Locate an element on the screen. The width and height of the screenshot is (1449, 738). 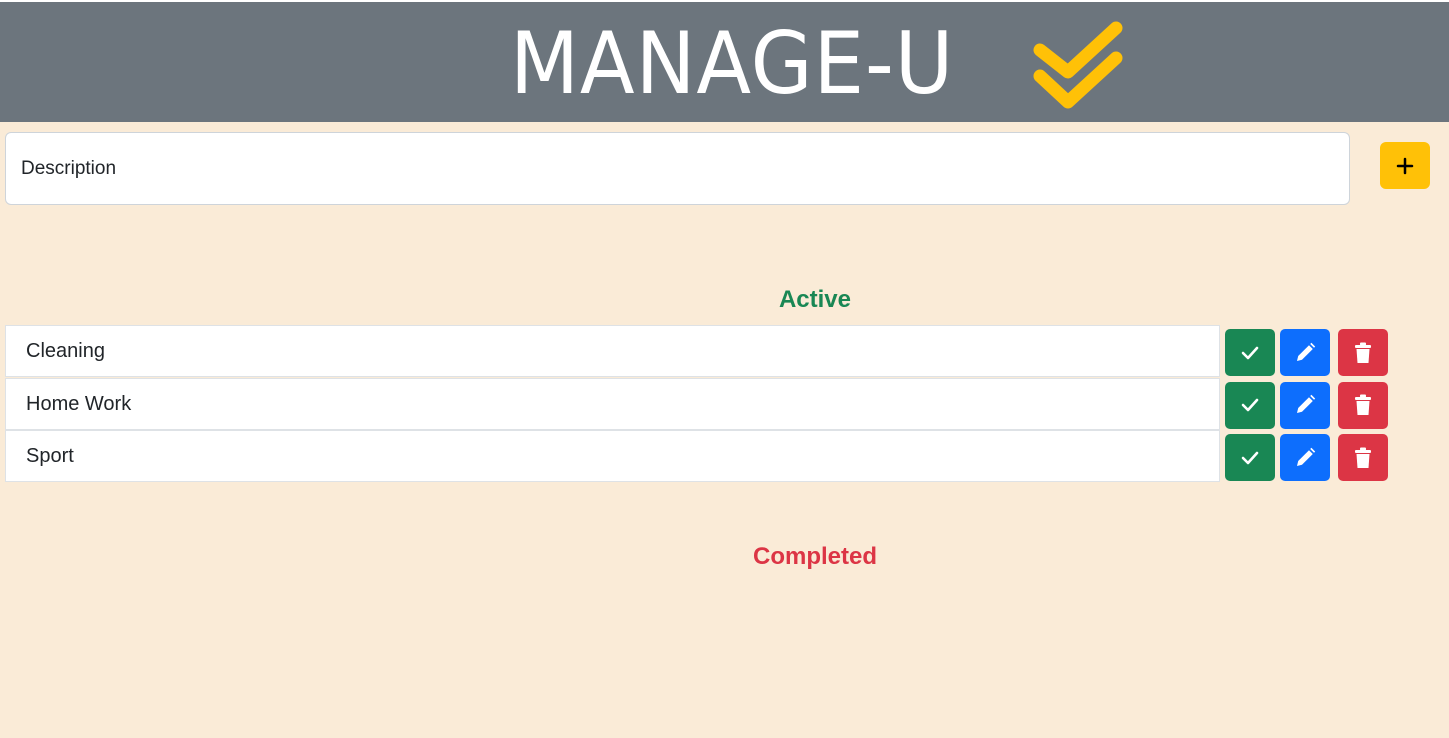
double-check-icon is located at coordinates (1078, 67).